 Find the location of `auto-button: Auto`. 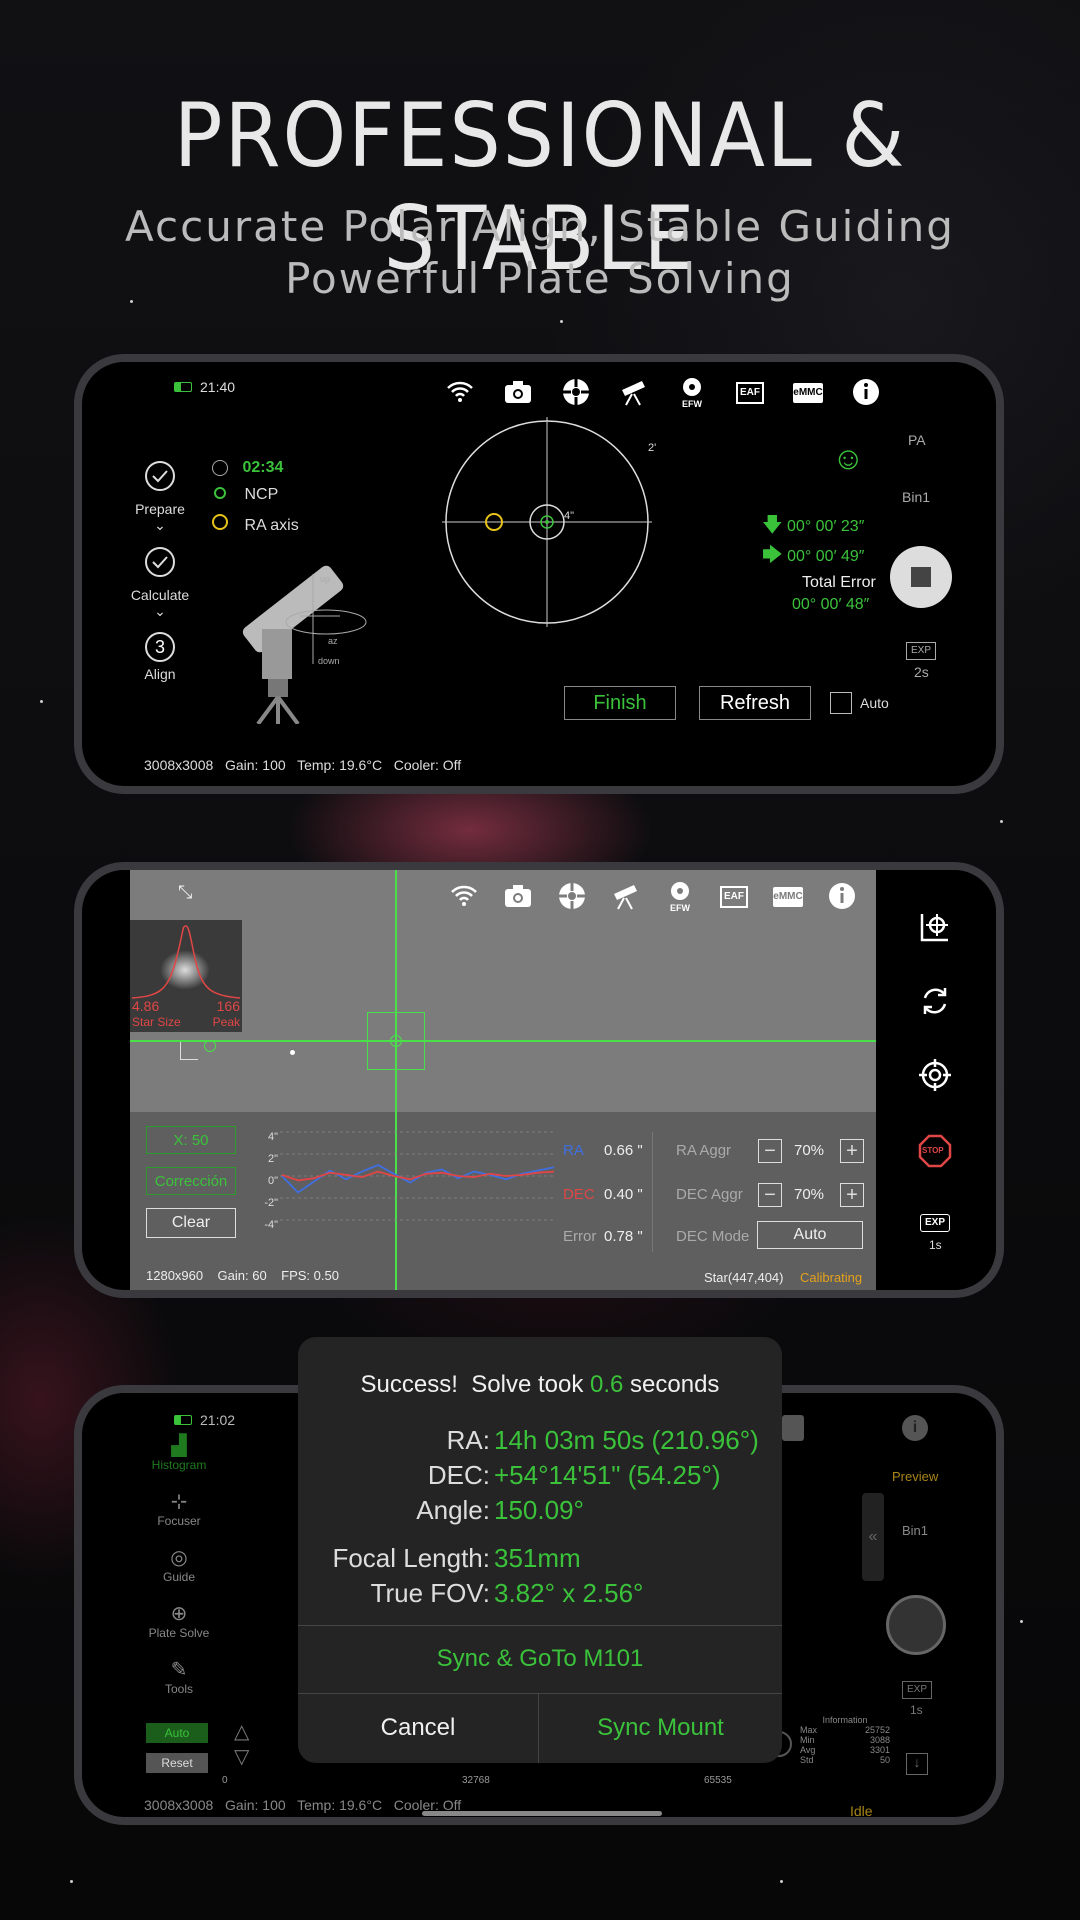

auto-button: Auto is located at coordinates (177, 1733).